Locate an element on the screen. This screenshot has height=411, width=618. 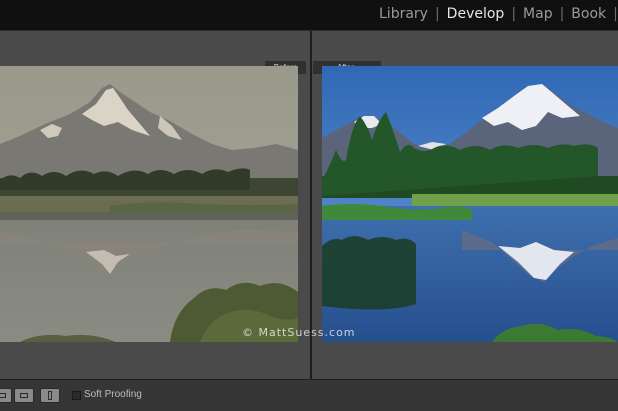
copyright-watermark: © MattSuess.com is located at coordinates (299, 332).